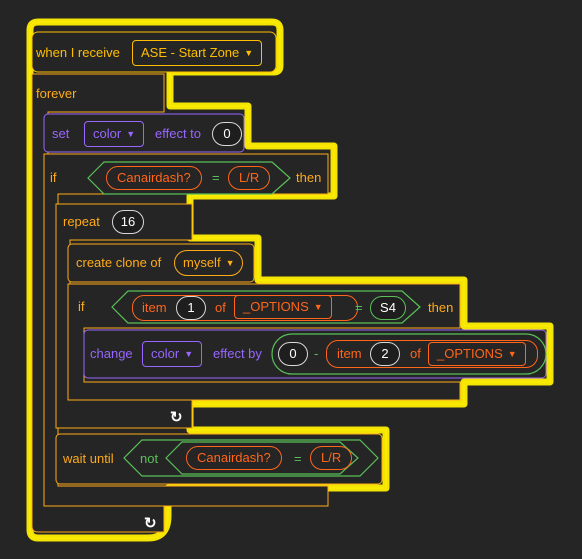 This screenshot has width=582, height=559. What do you see at coordinates (81, 221) in the screenshot?
I see `repeat-label: repeat` at bounding box center [81, 221].